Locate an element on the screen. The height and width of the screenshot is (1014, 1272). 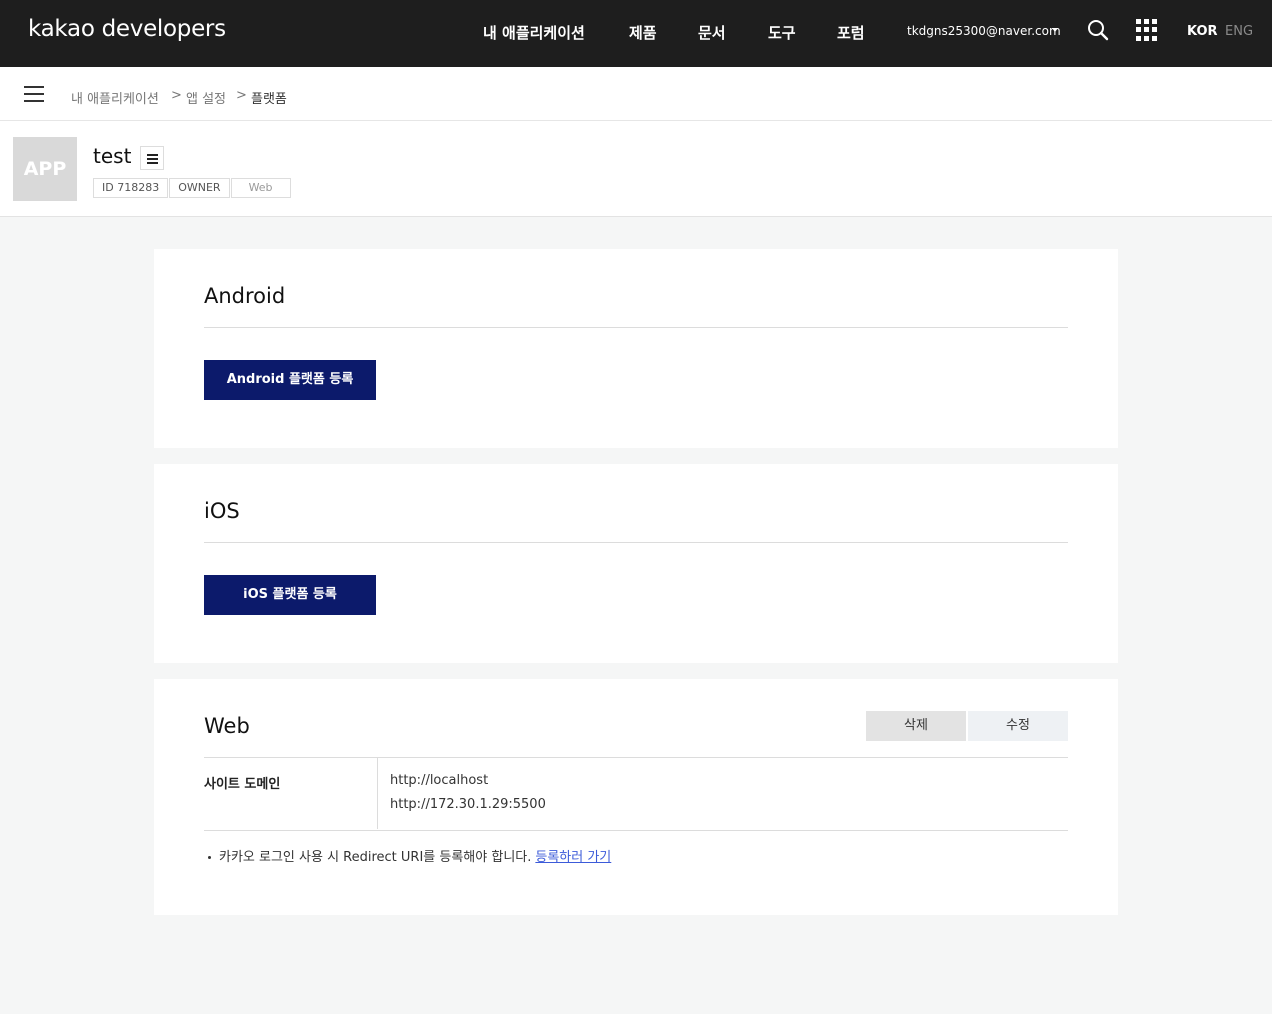
hamburger-menu-icon is located at coordinates (34, 94).